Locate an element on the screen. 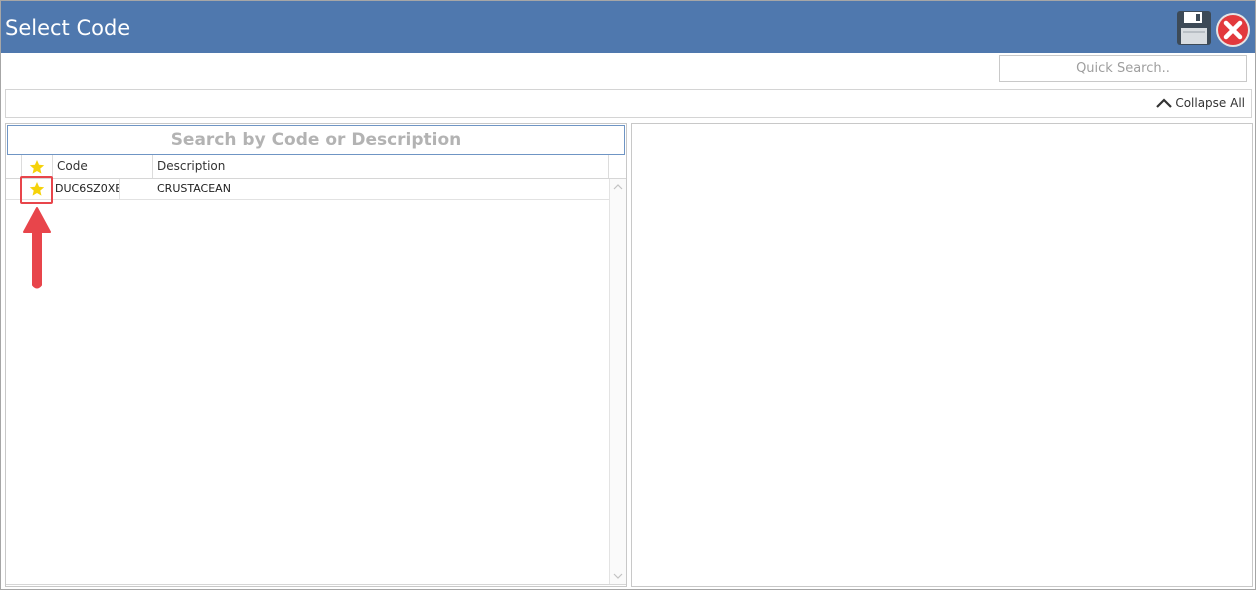  close-icon is located at coordinates (1233, 30).